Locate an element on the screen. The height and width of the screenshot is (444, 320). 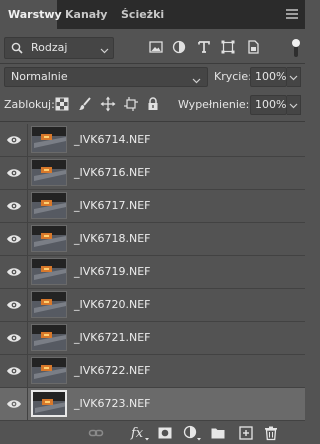
opacity-value: 100% is located at coordinates (271, 76).